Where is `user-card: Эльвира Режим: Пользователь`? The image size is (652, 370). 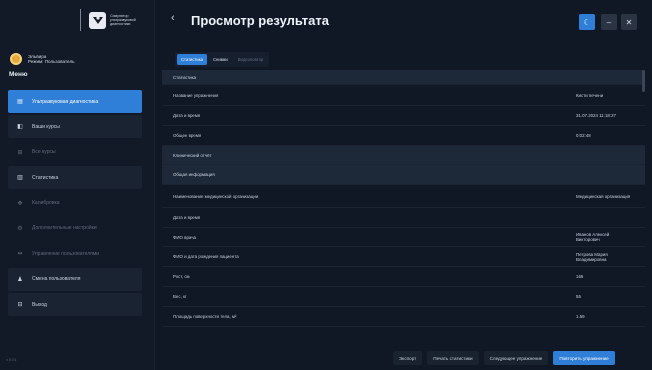
user-card: Эльвира Режим: Пользователь is located at coordinates (42, 59).